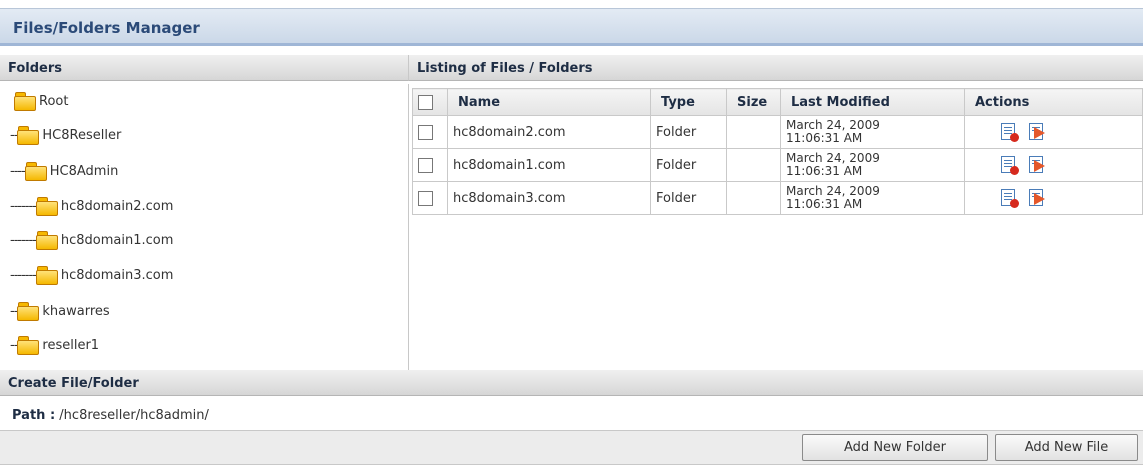 The width and height of the screenshot is (1143, 475). I want to click on tree-item-label: Root, so click(54, 101).